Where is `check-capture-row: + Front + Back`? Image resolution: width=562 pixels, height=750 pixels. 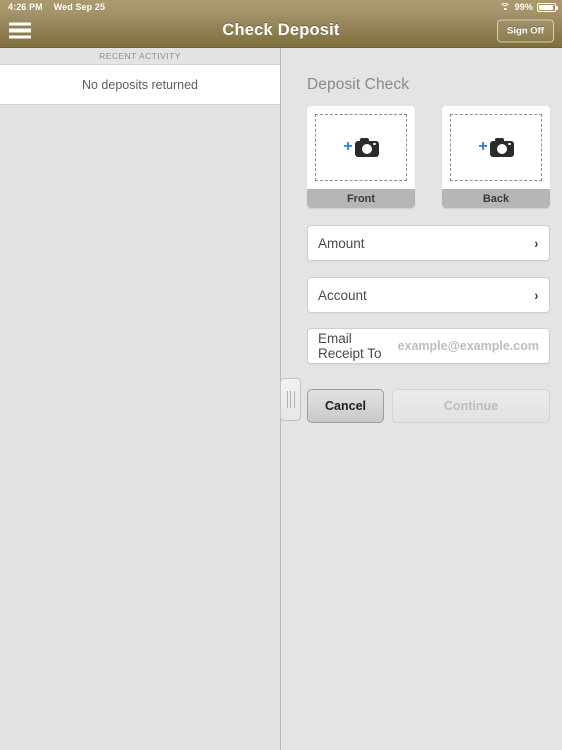 check-capture-row: + Front + Back is located at coordinates (428, 157).